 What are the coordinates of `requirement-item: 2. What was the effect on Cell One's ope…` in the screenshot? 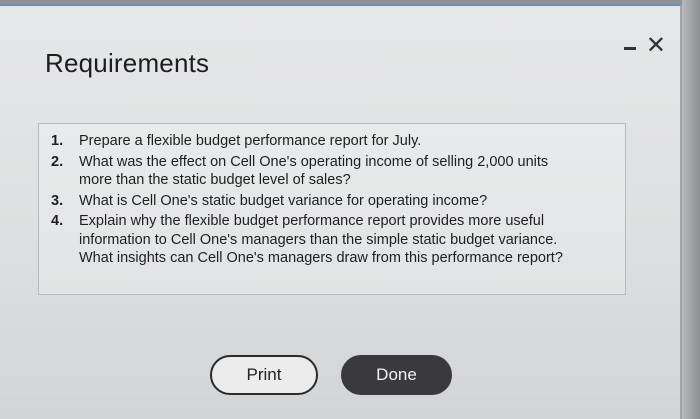 It's located at (338, 171).